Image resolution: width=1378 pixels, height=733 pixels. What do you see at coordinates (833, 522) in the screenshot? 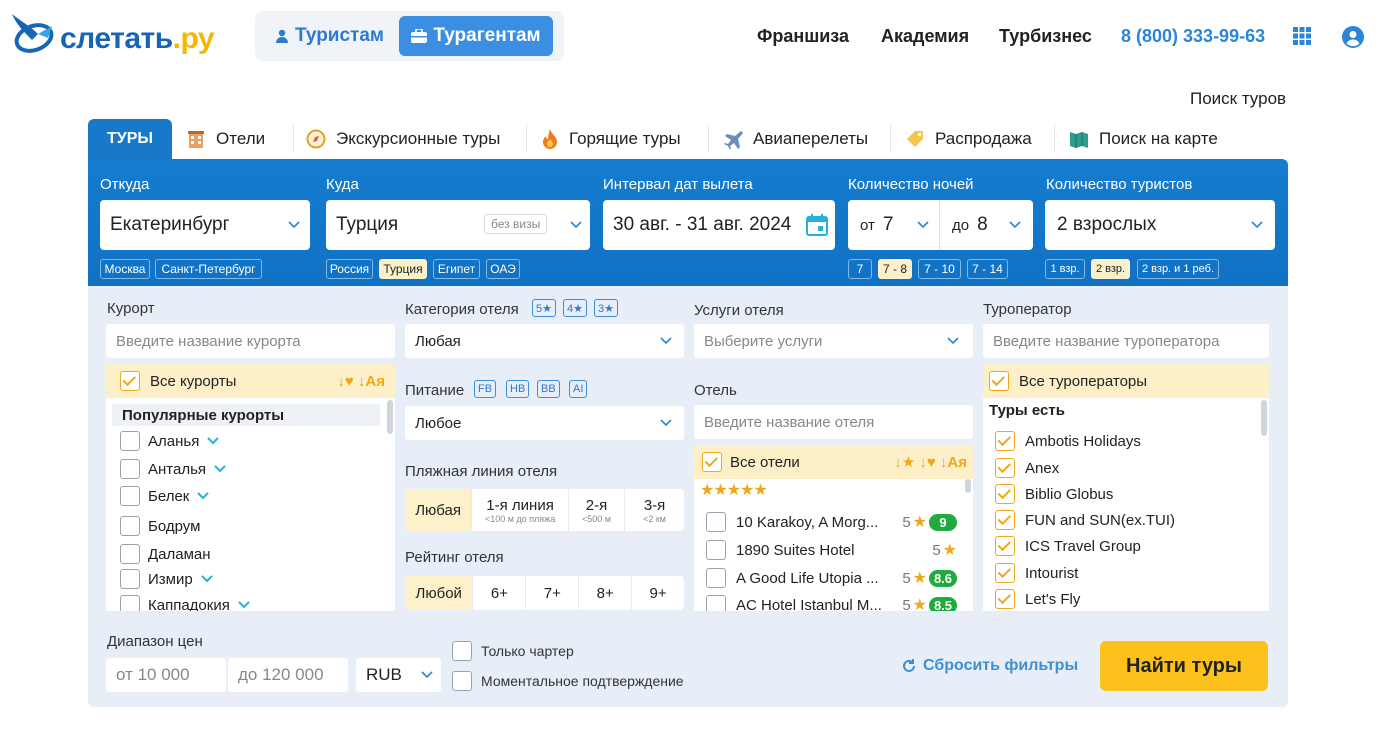
I see `hotel-item: 10 Karakoy, A Morg... 5 ★ 9` at bounding box center [833, 522].